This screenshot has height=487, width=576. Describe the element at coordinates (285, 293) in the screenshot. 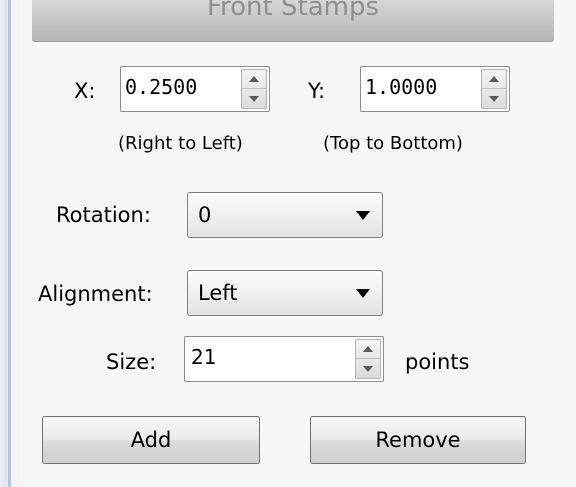

I see `alignment-dropdown: Left` at that location.